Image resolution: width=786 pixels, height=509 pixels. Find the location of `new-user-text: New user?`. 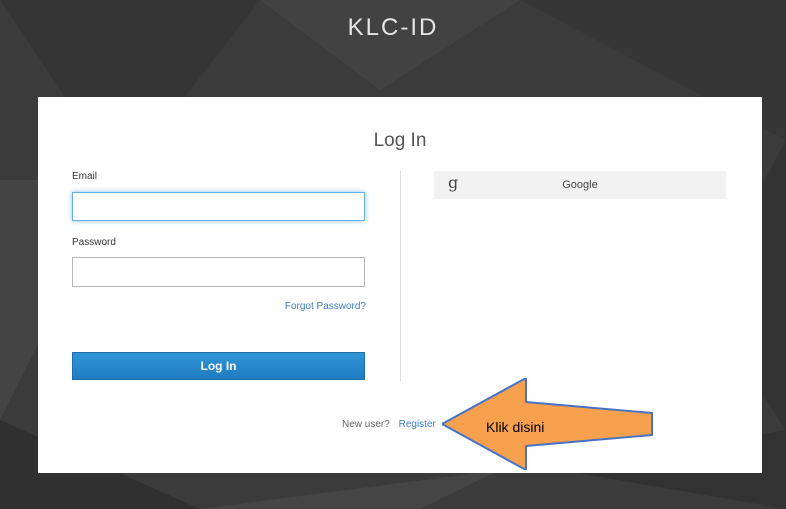

new-user-text: New user? is located at coordinates (366, 424).